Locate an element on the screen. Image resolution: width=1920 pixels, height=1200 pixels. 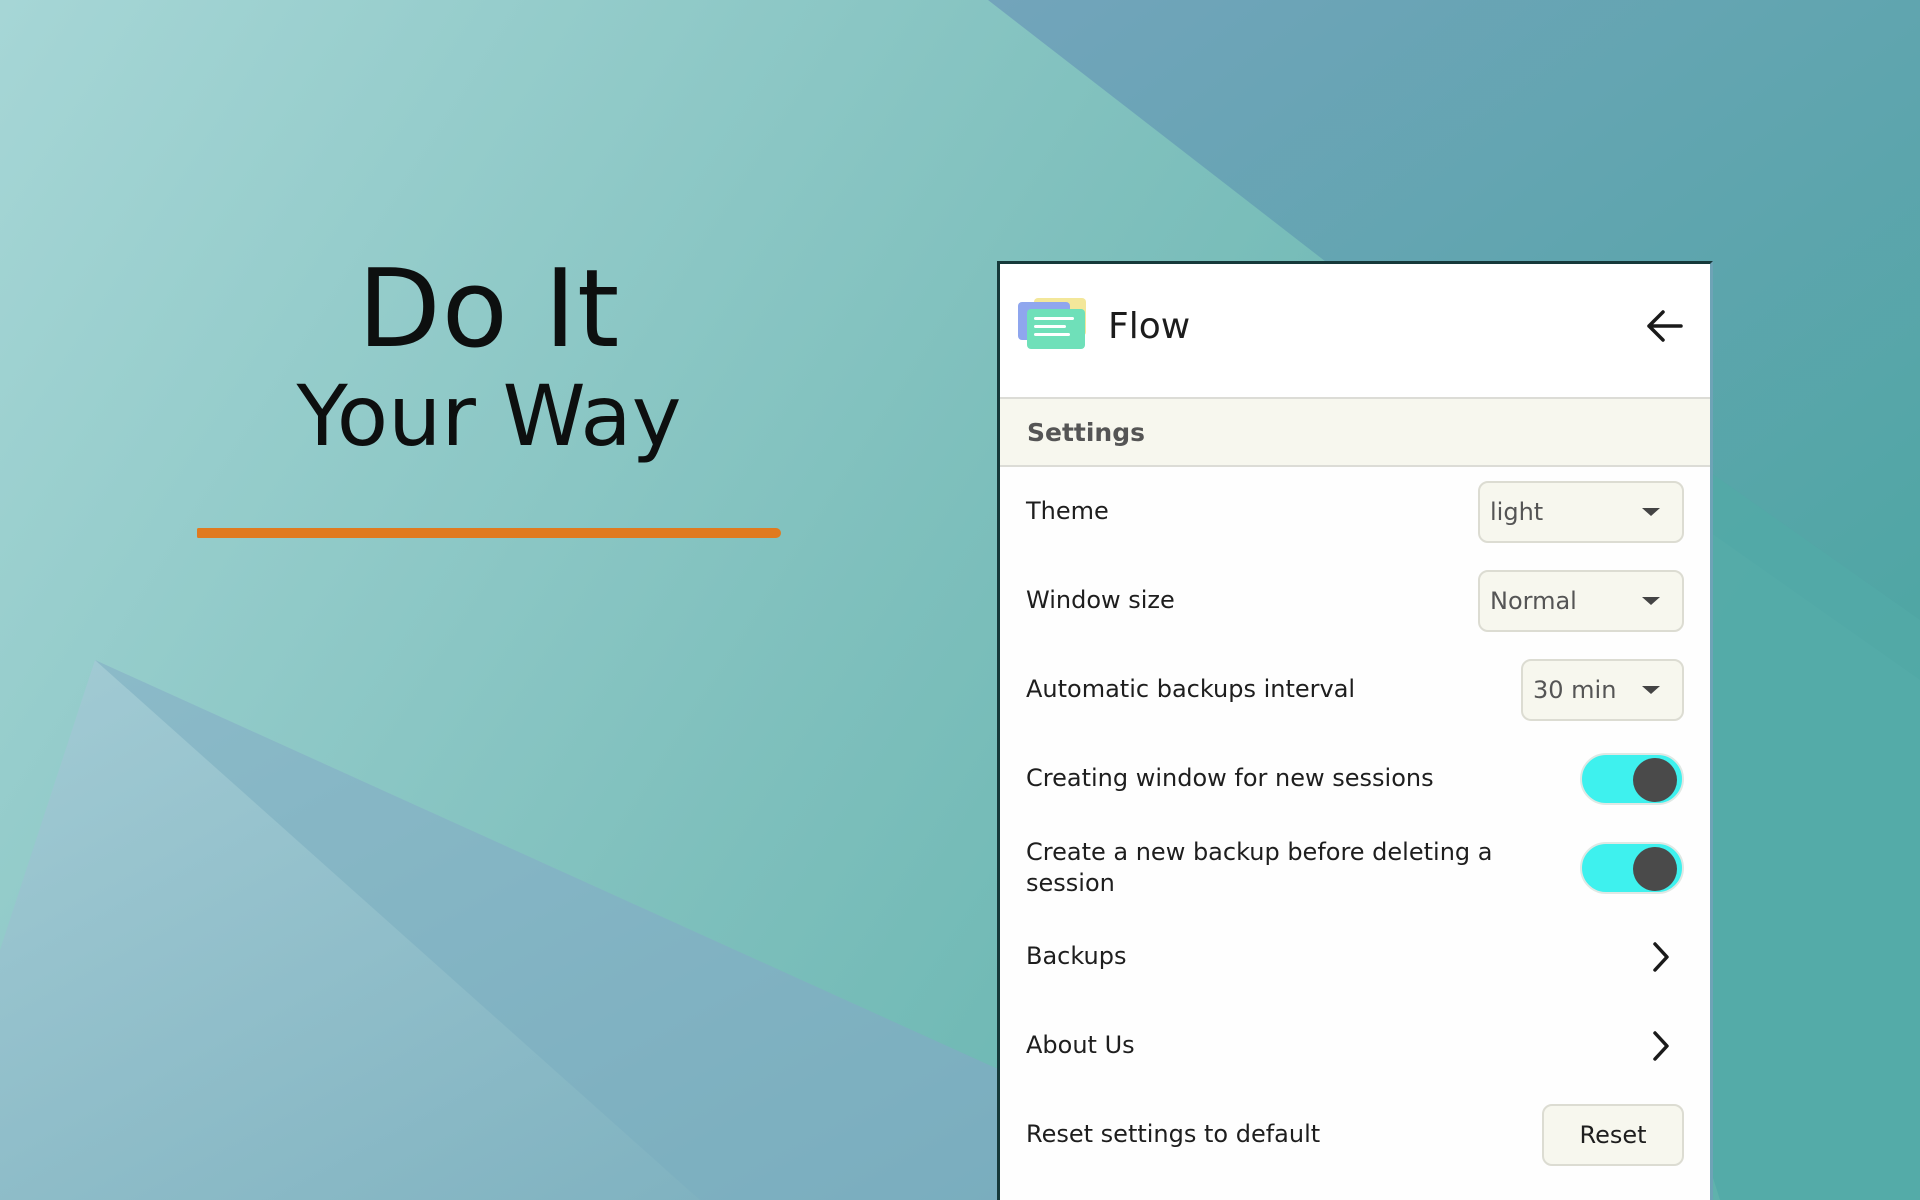
backup-interval-select: 30 min is located at coordinates (1602, 689).